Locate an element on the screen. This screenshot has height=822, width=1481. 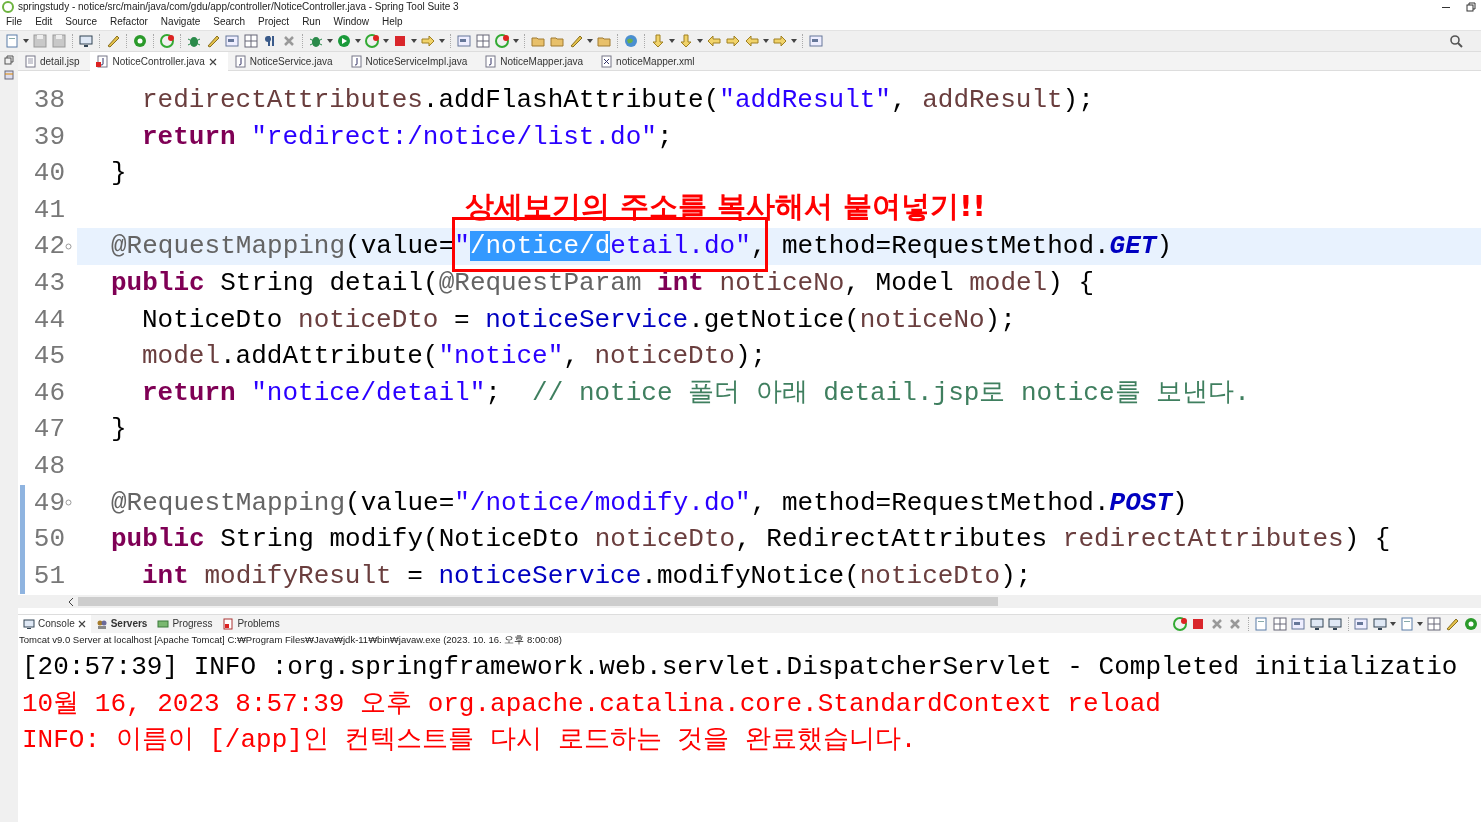
menu-item: File is located at coordinates (14, 21).